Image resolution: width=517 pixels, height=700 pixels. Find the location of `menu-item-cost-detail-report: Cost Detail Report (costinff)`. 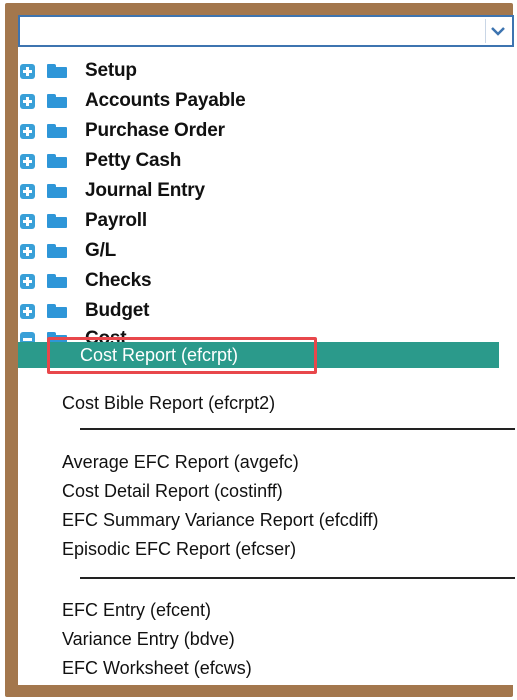

menu-item-cost-detail-report: Cost Detail Report (costinff) is located at coordinates (172, 491).